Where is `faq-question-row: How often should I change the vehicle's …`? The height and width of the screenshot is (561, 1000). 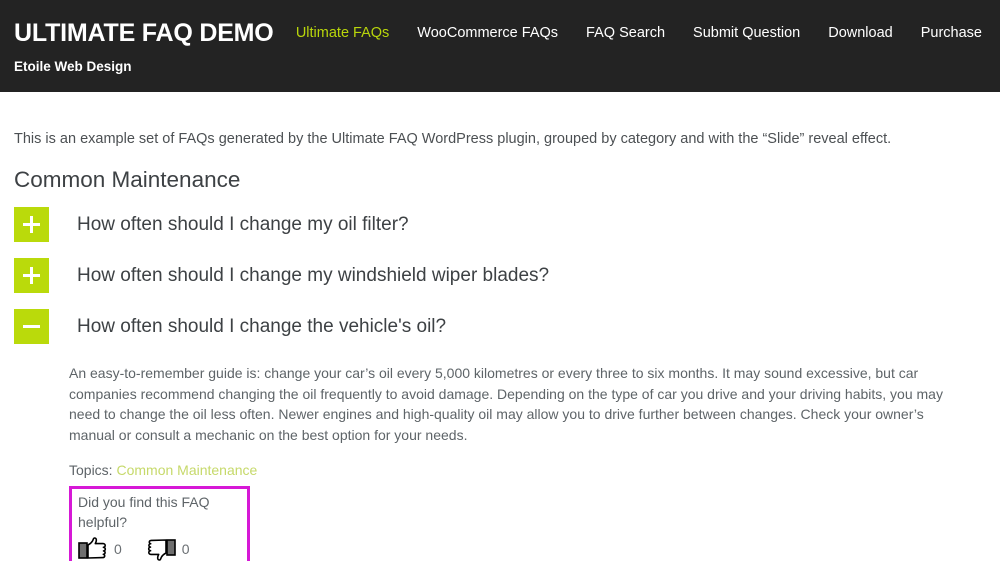
faq-question-row: How often should I change the vehicle's … is located at coordinates (500, 326).